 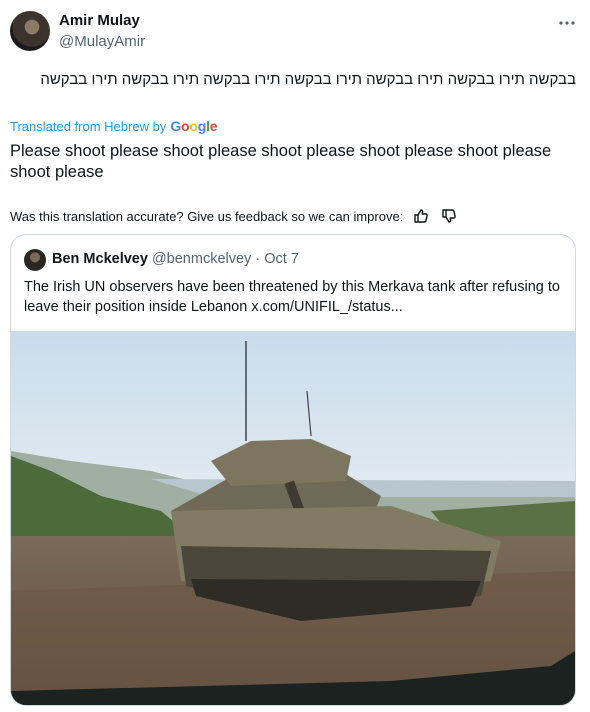 What do you see at coordinates (201, 259) in the screenshot?
I see `quoted-author-handle: @benmckelvey` at bounding box center [201, 259].